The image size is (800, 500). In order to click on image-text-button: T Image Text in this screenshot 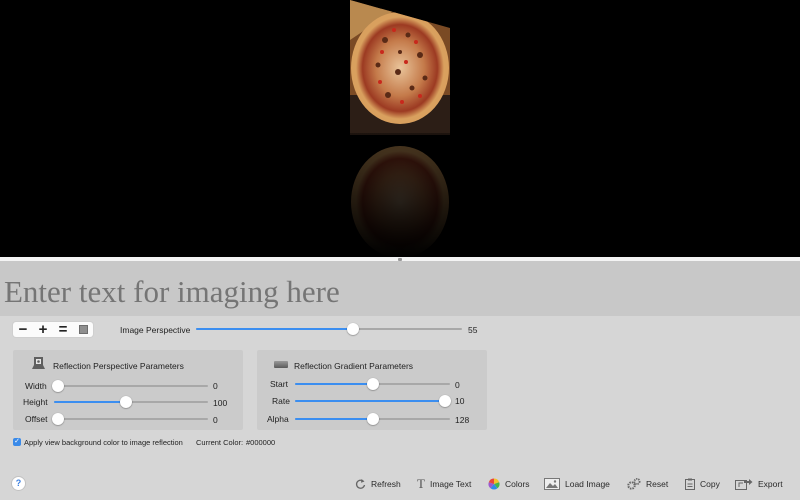, I will do `click(444, 483)`.